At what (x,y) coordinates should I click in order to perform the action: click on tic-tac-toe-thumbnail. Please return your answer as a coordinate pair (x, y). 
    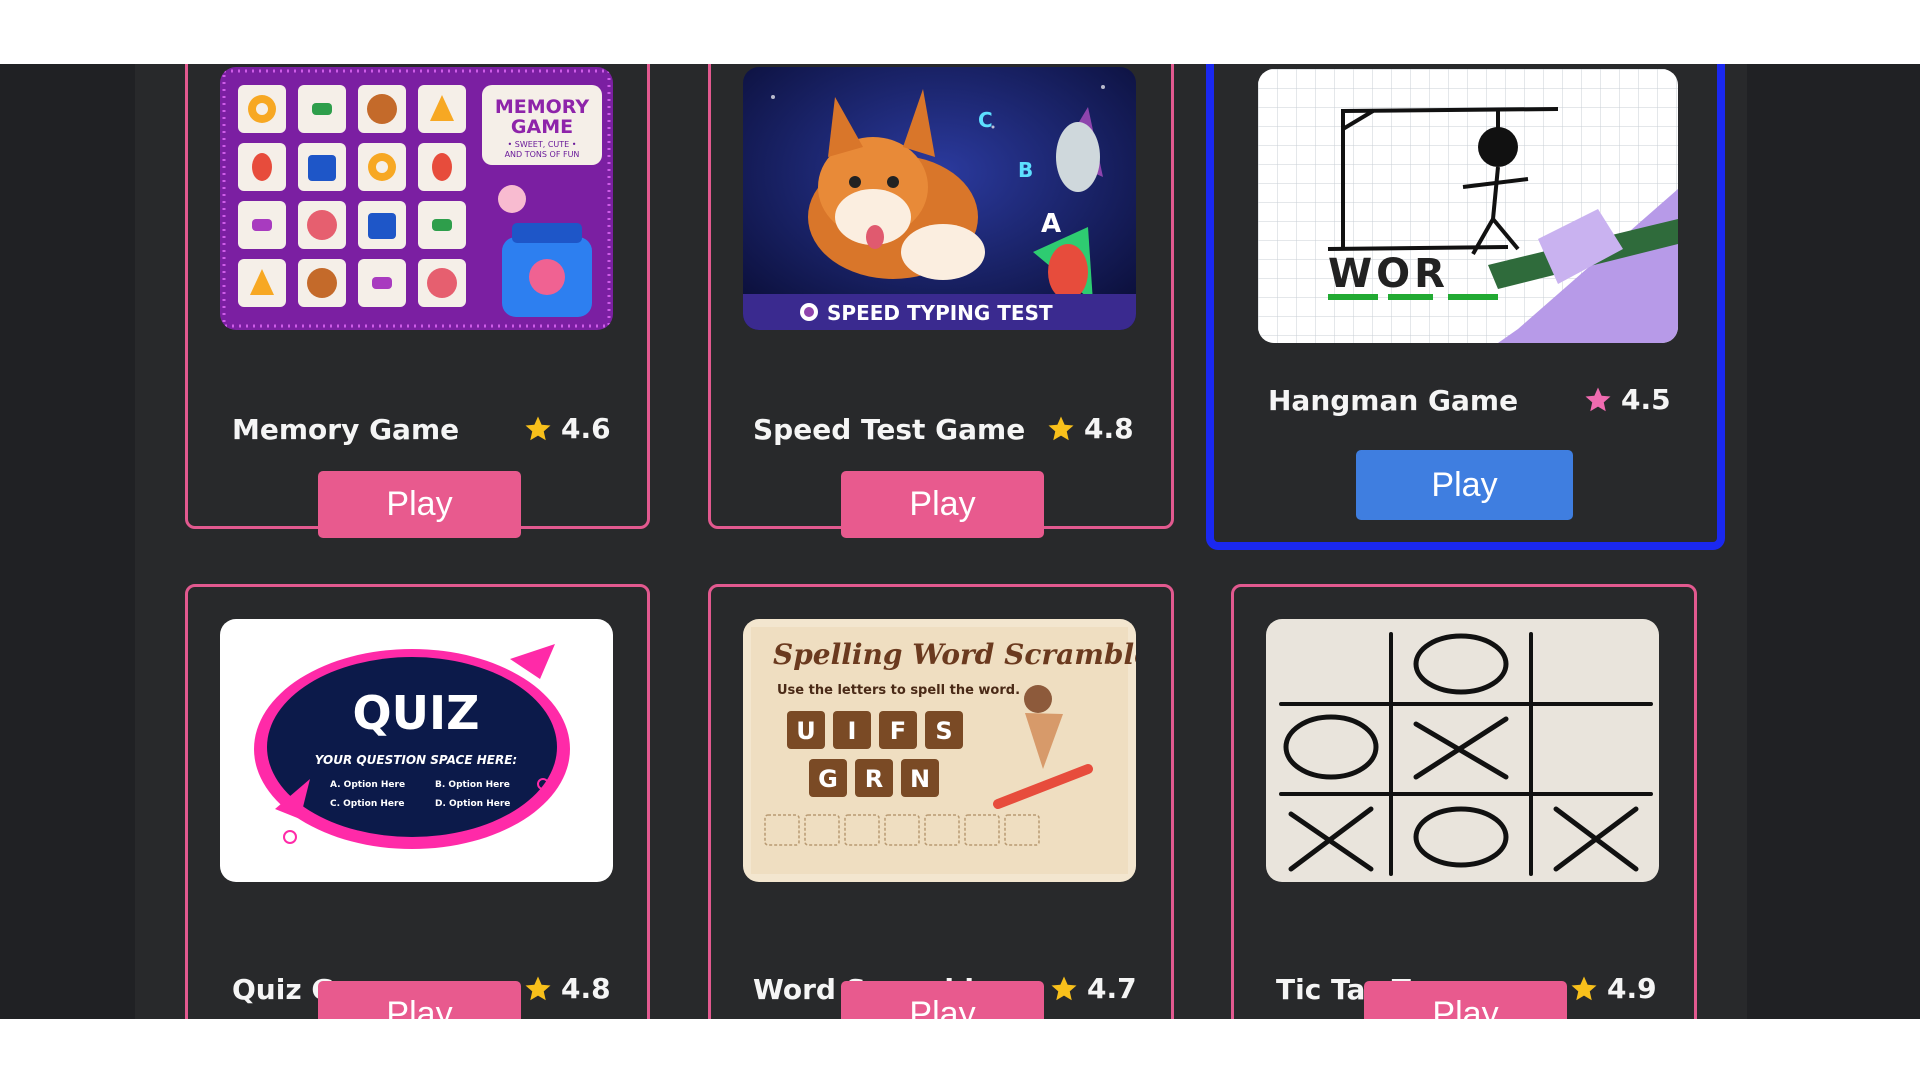
    Looking at the image, I should click on (1462, 750).